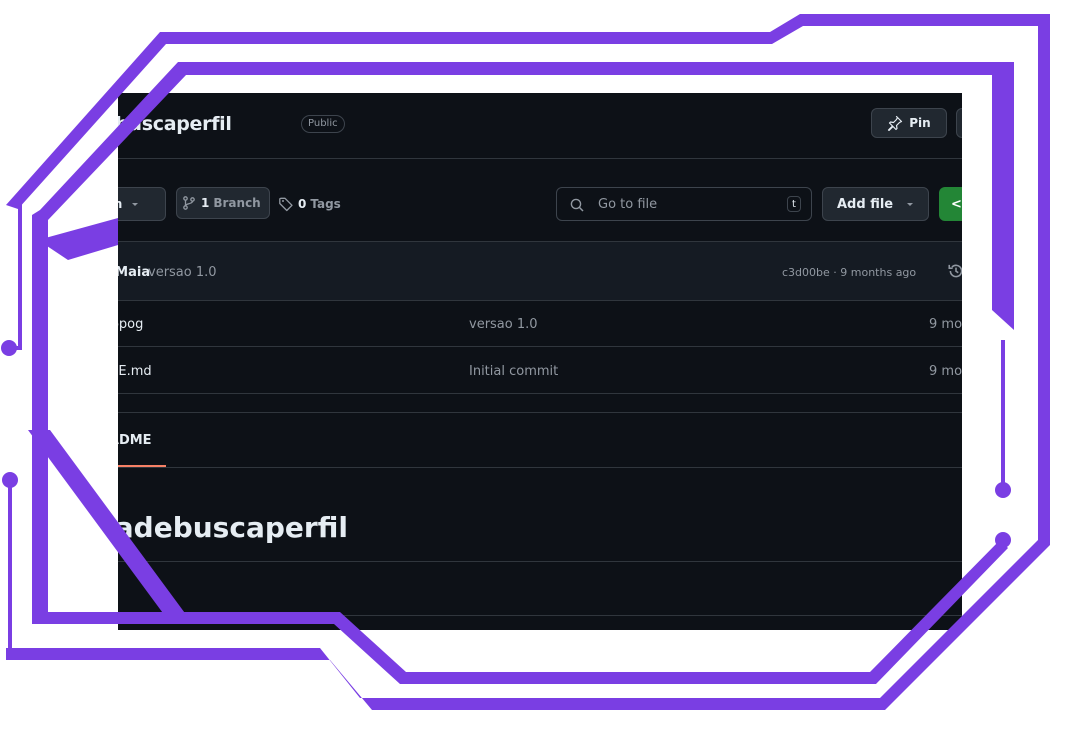  Describe the element at coordinates (954, 271) in the screenshot. I see `history-icon` at that location.